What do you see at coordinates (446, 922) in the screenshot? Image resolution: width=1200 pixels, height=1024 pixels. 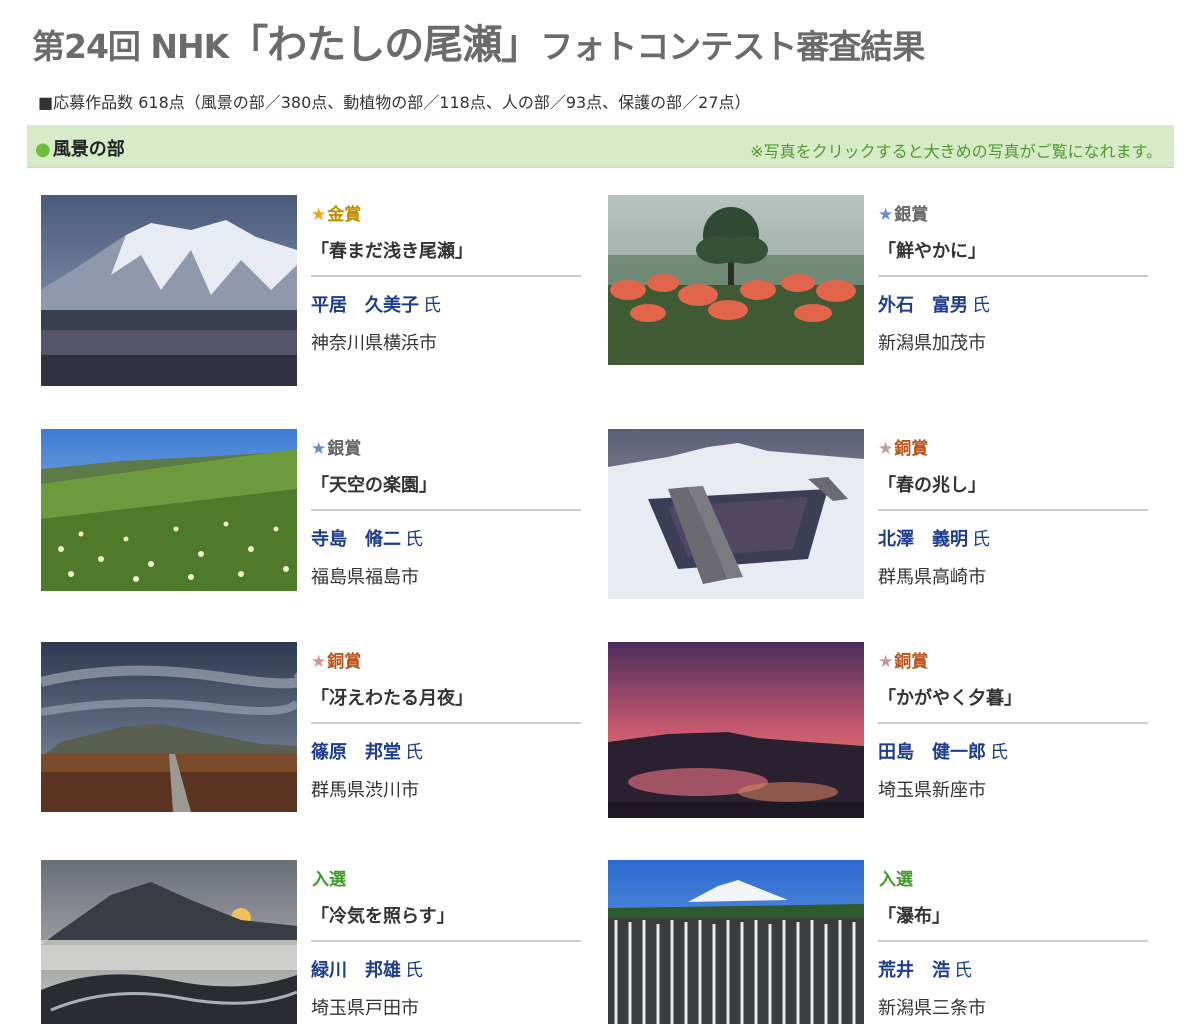 I see `photo-title: 「冷気を照らす」` at bounding box center [446, 922].